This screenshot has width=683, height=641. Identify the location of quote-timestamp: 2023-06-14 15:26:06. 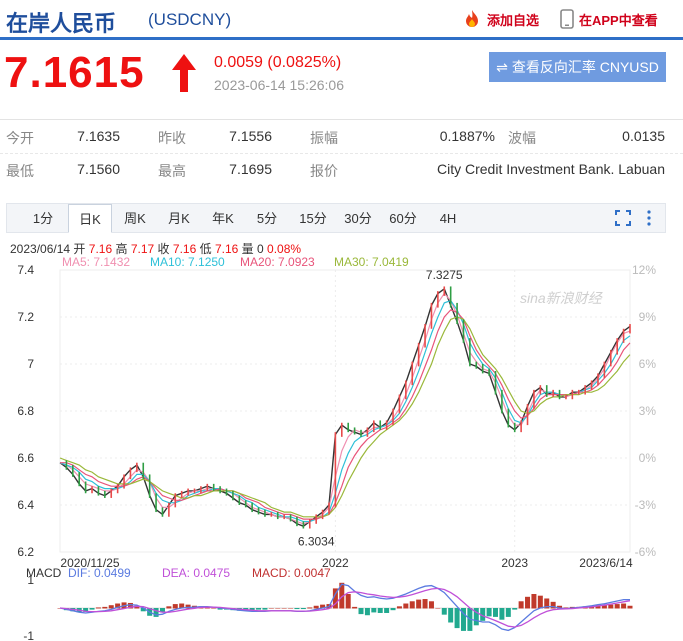
(279, 85).